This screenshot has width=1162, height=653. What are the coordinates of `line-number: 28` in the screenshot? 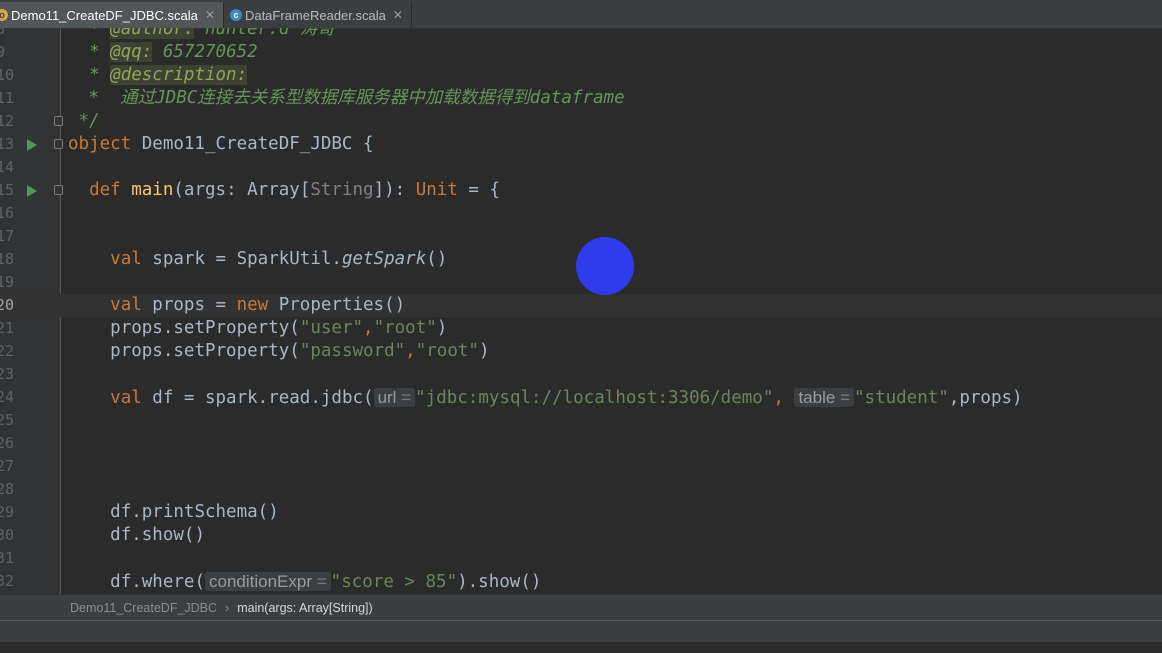 It's located at (7, 489).